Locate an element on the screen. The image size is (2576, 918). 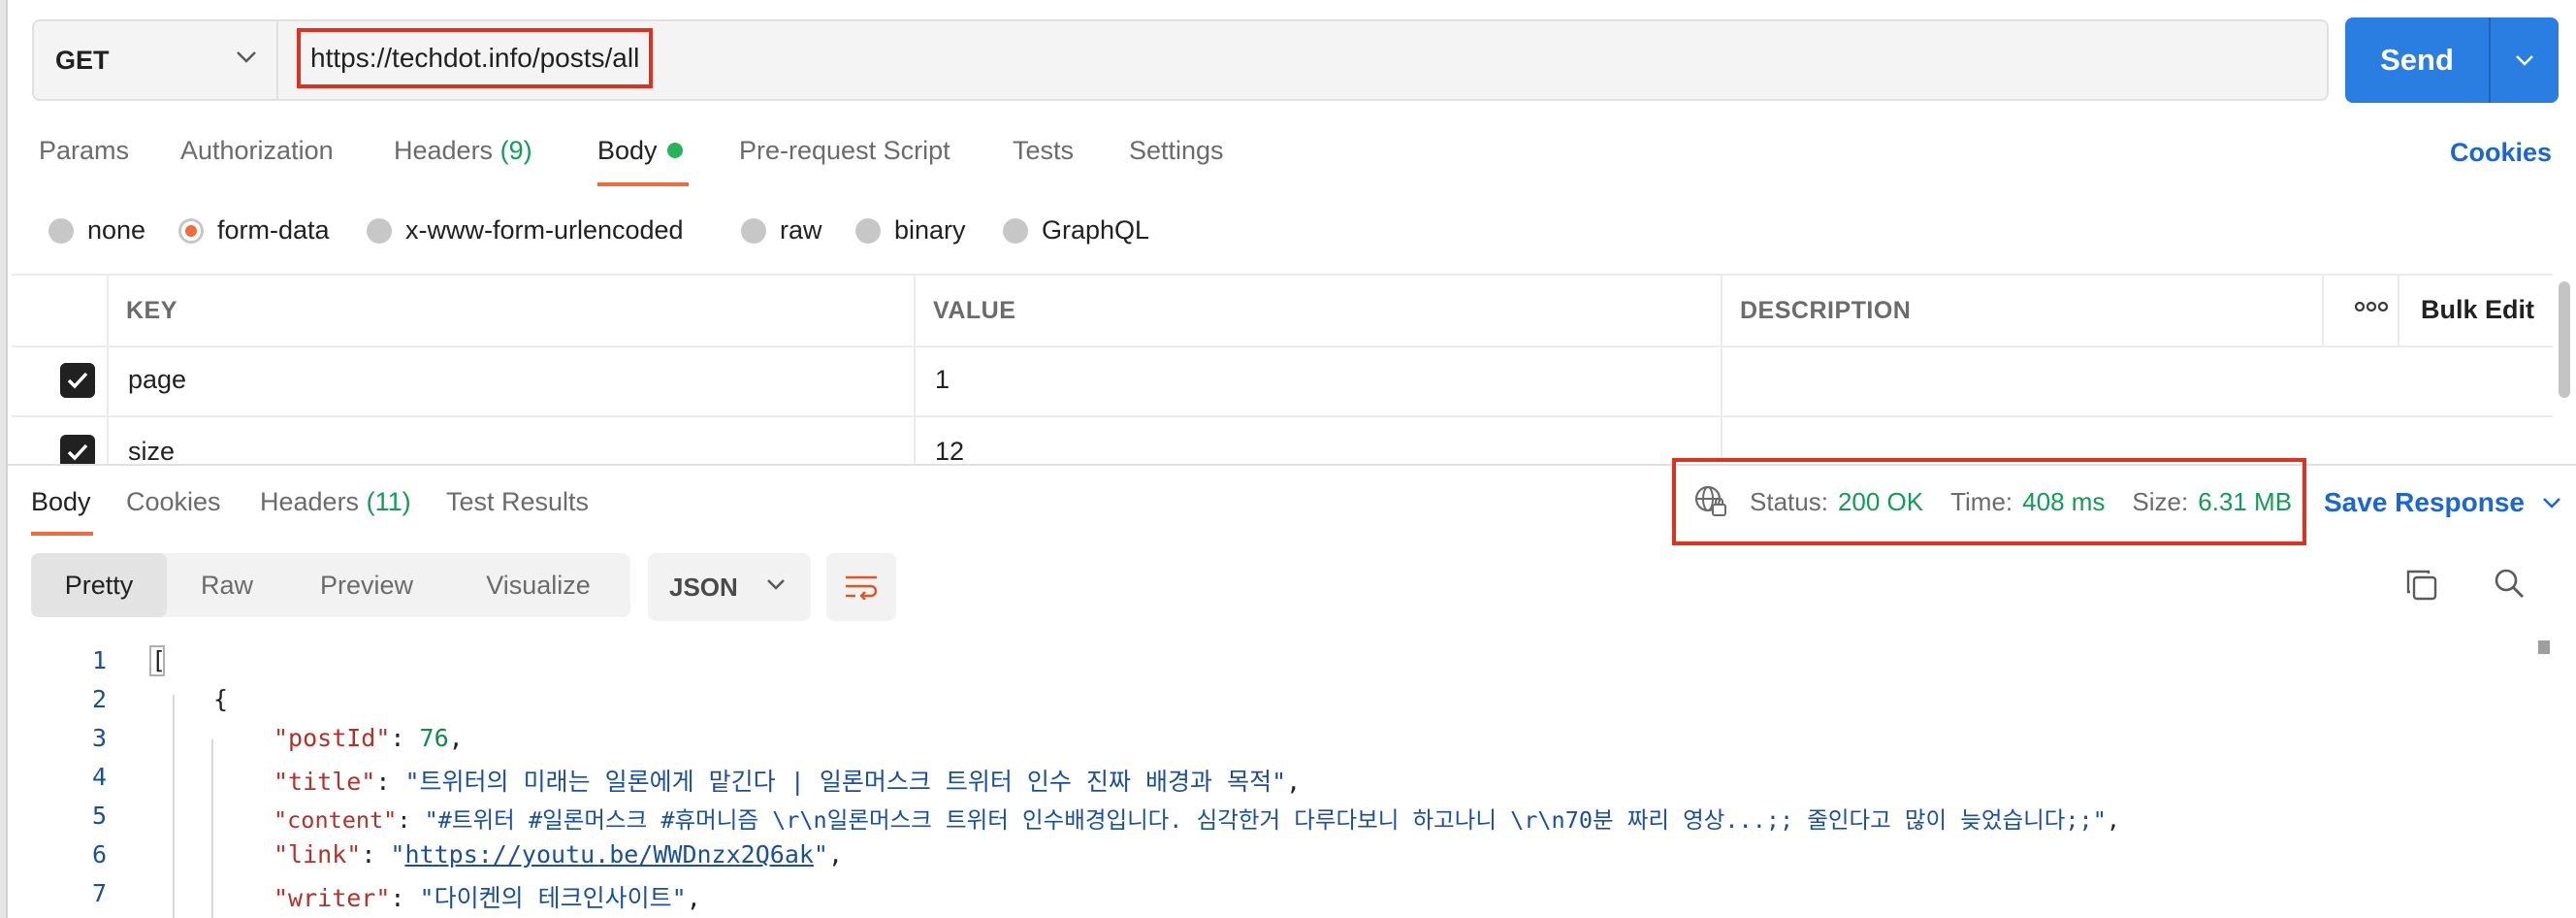
format-select: JSON is located at coordinates (729, 587).